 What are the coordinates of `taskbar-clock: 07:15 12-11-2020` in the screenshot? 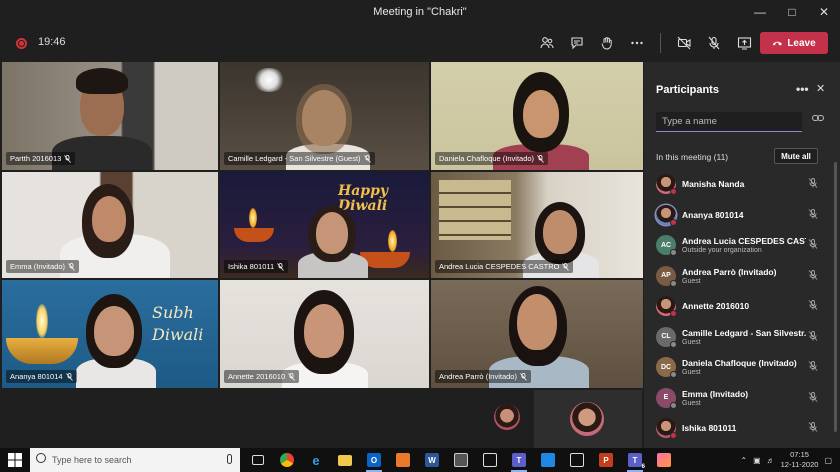 It's located at (800, 460).